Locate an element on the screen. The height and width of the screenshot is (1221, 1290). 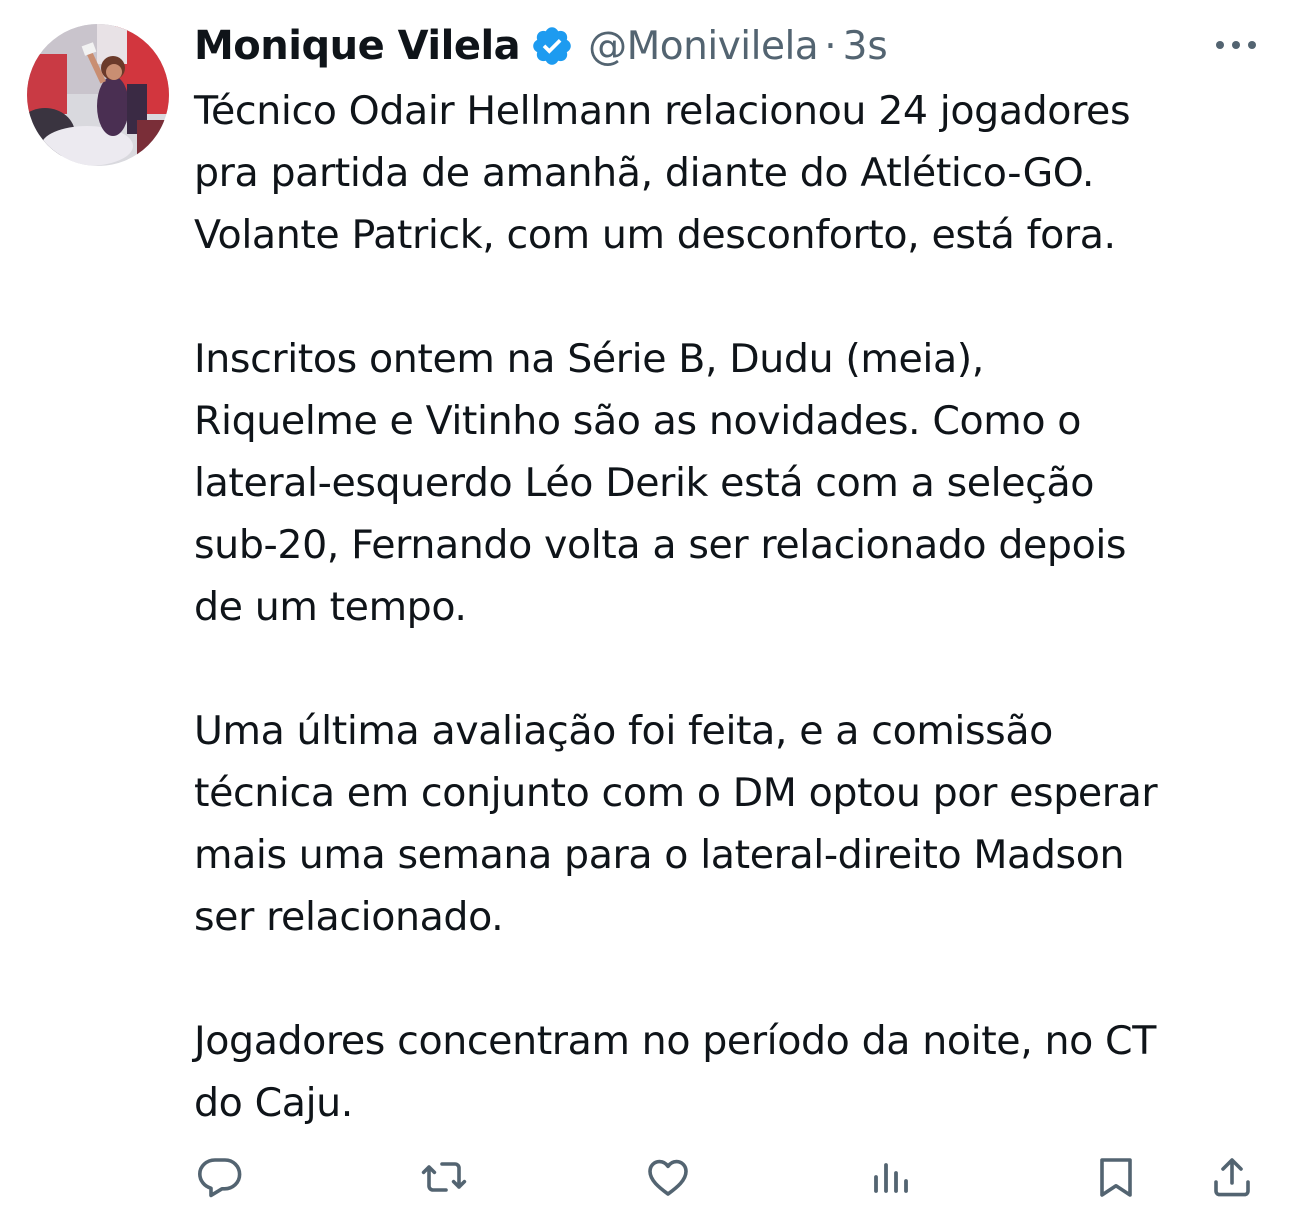
user-handle: @Monivilela is located at coordinates (703, 46).